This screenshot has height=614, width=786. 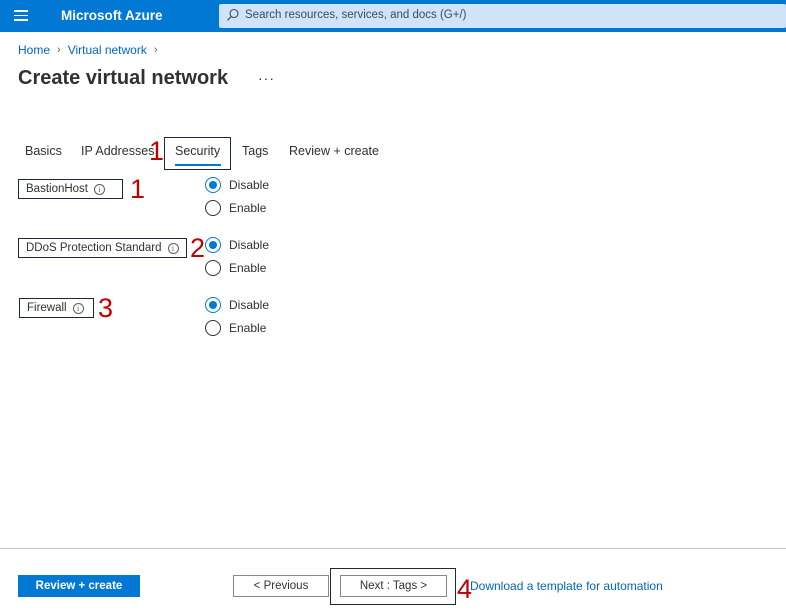 I want to click on radio-ddos-enable: Enable, so click(x=235, y=268).